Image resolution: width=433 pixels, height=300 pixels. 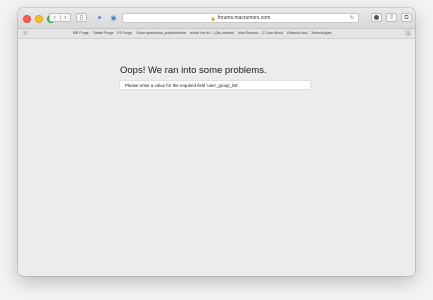 I want to click on lock-icon: 🔒, so click(x=213, y=18).